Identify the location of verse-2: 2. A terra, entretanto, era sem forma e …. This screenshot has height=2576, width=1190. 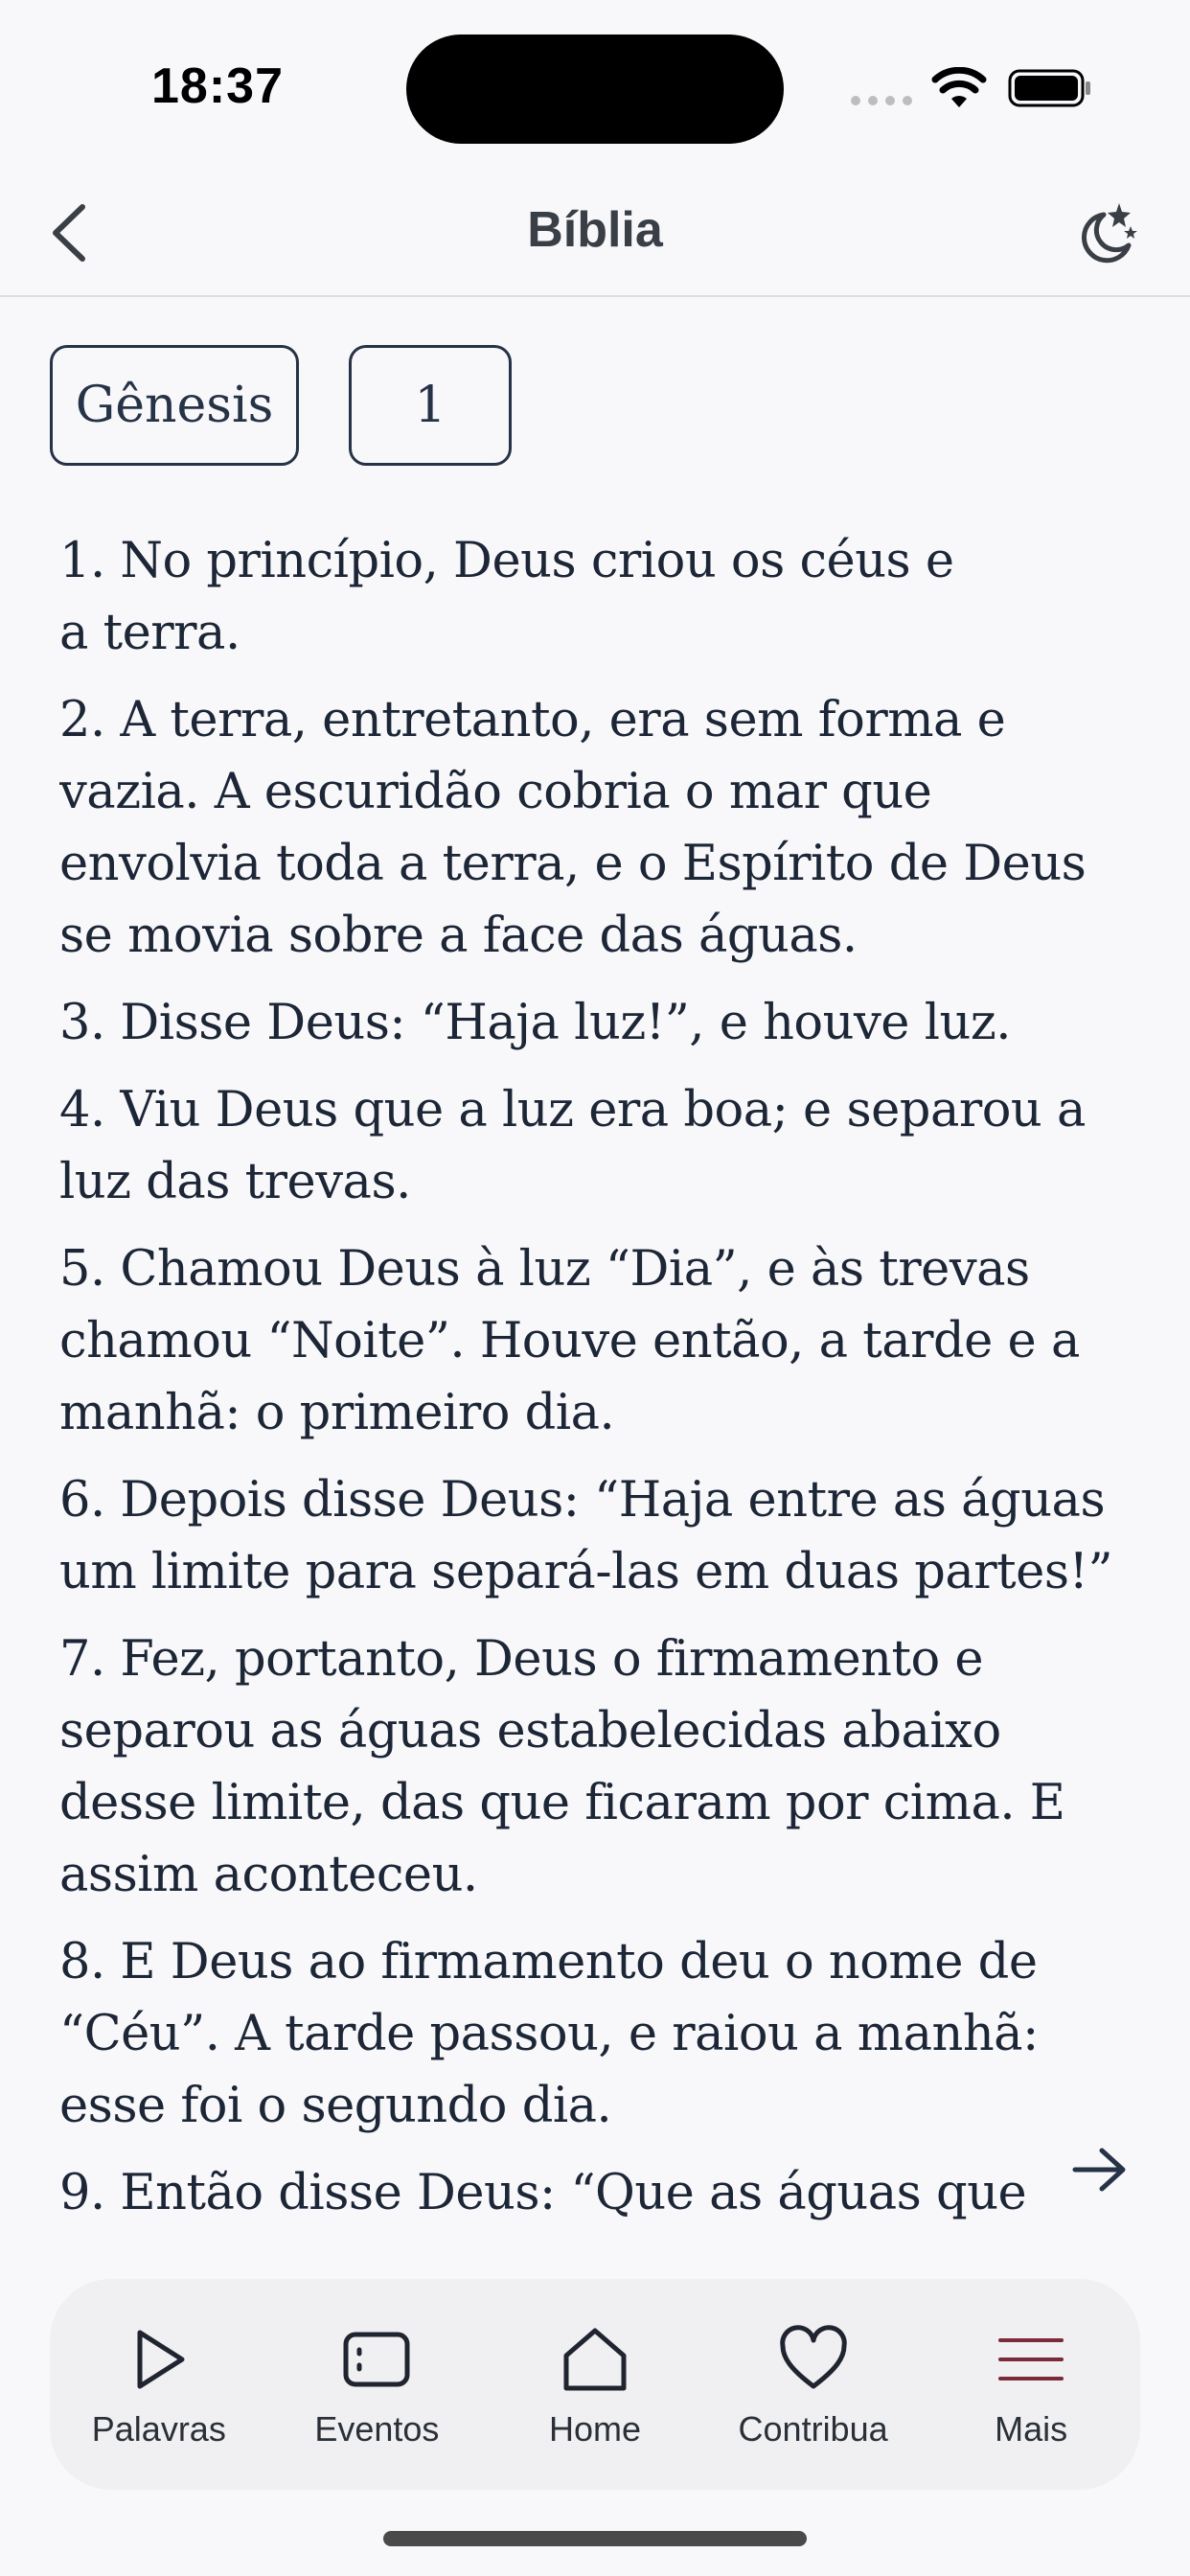
(573, 828).